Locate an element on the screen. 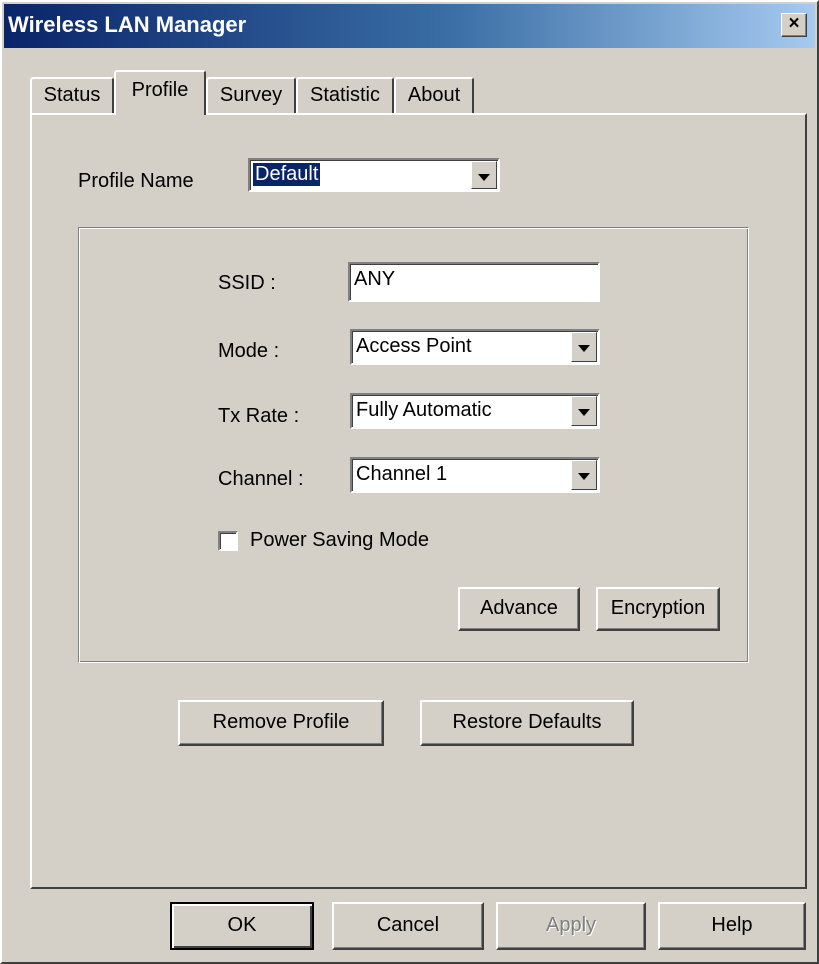  ssid-input: ANY is located at coordinates (474, 282).